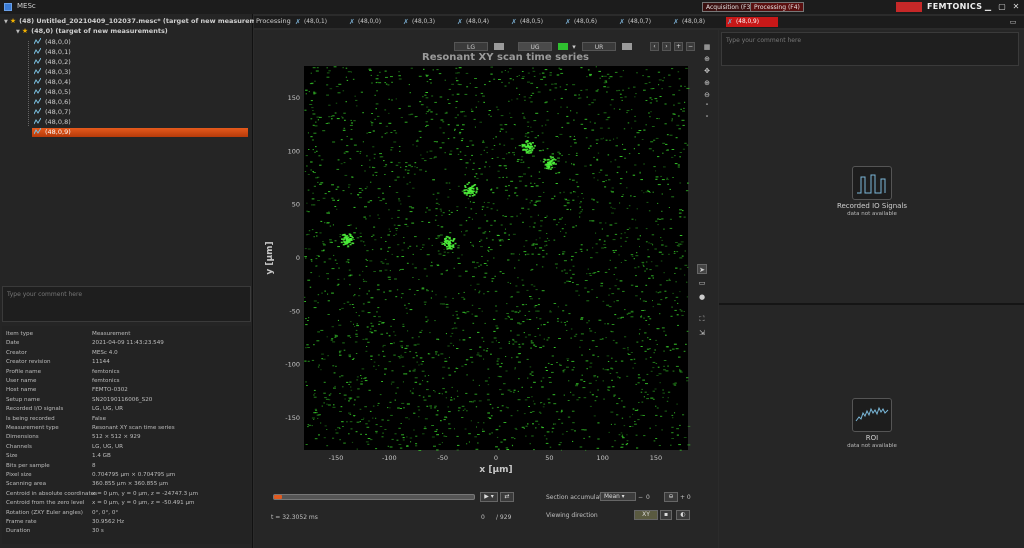 This screenshot has width=1024, height=548. What do you see at coordinates (707, 95) in the screenshot?
I see `zoom-out-tool-icon: ⊖` at bounding box center [707, 95].